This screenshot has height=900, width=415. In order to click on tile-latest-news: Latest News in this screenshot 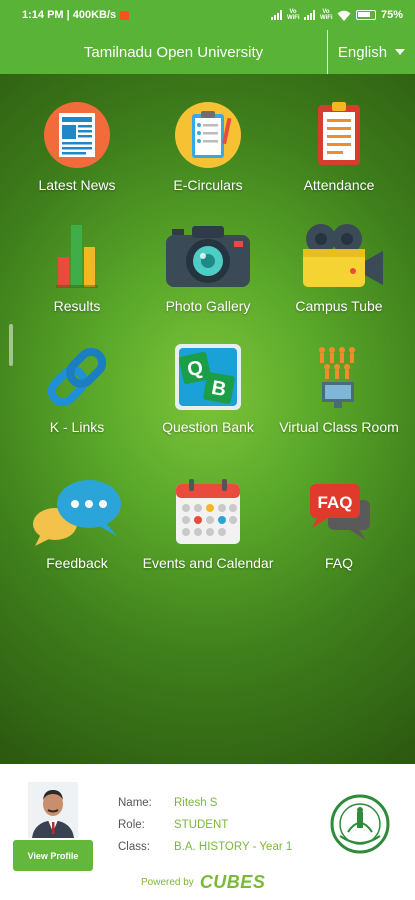, I will do `click(77, 146)`.